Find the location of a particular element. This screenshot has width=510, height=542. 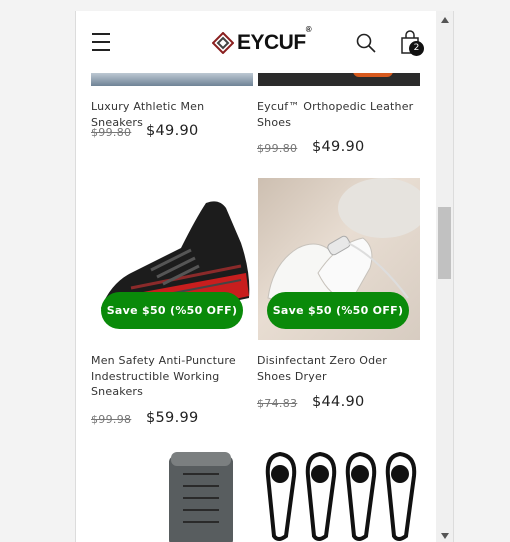

product-price: $59.99 is located at coordinates (172, 418).